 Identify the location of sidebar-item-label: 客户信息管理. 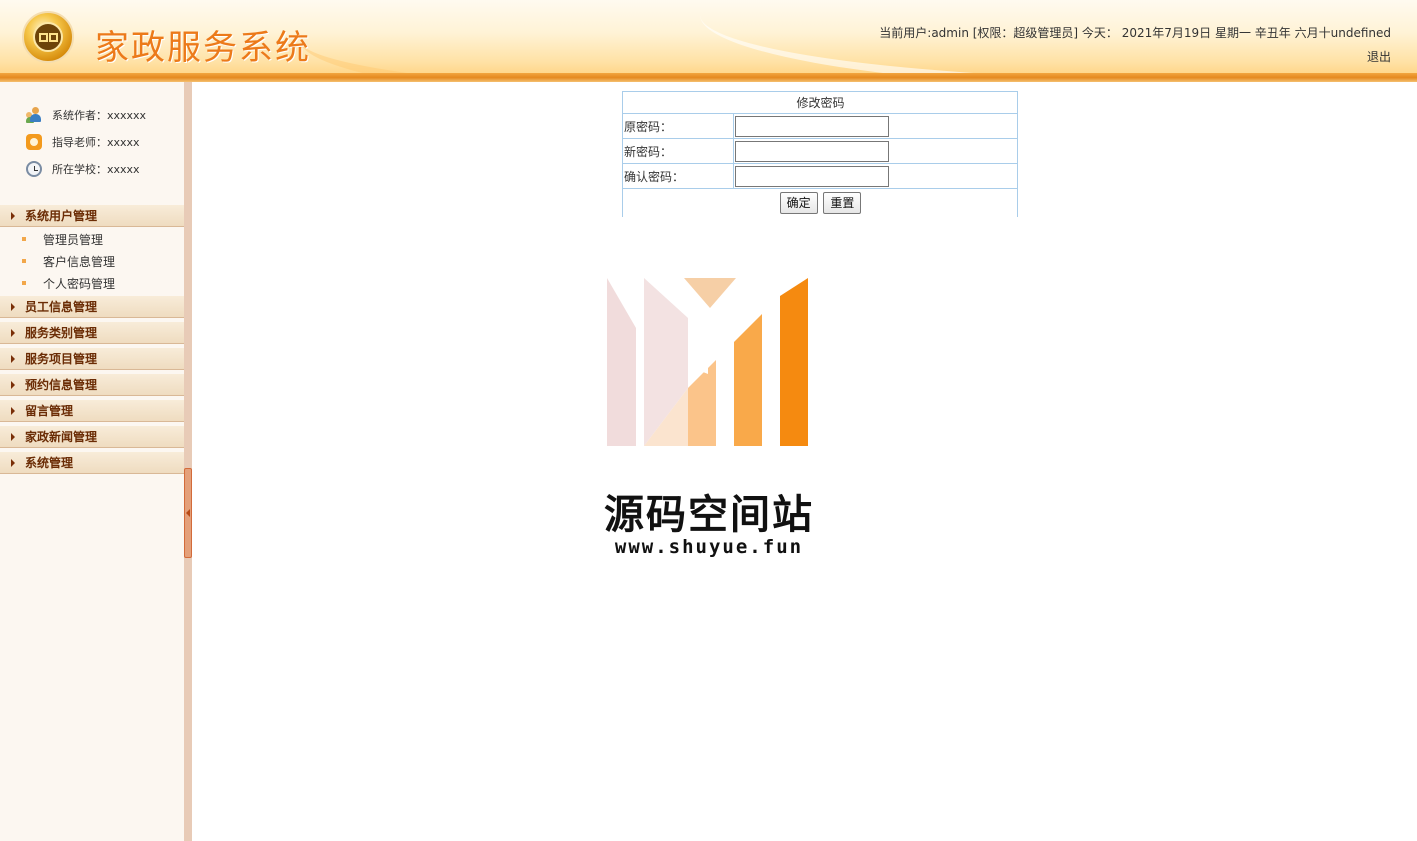
(79, 261).